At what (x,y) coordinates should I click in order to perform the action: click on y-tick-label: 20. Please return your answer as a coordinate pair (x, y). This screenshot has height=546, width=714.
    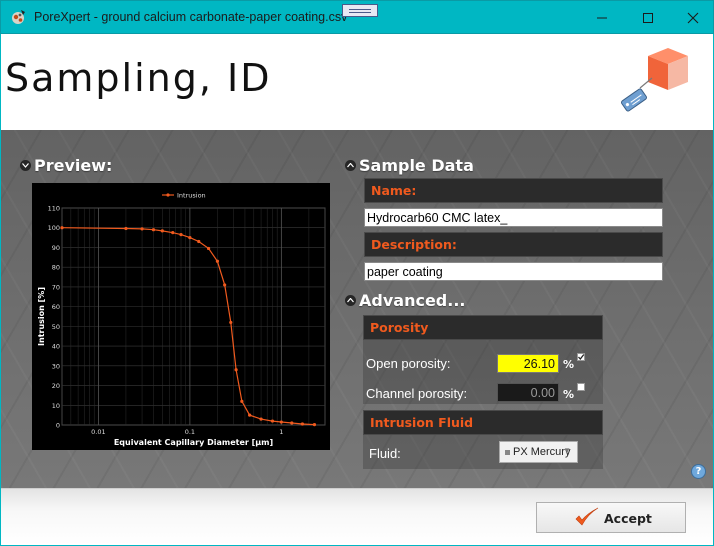
    Looking at the image, I should click on (56, 386).